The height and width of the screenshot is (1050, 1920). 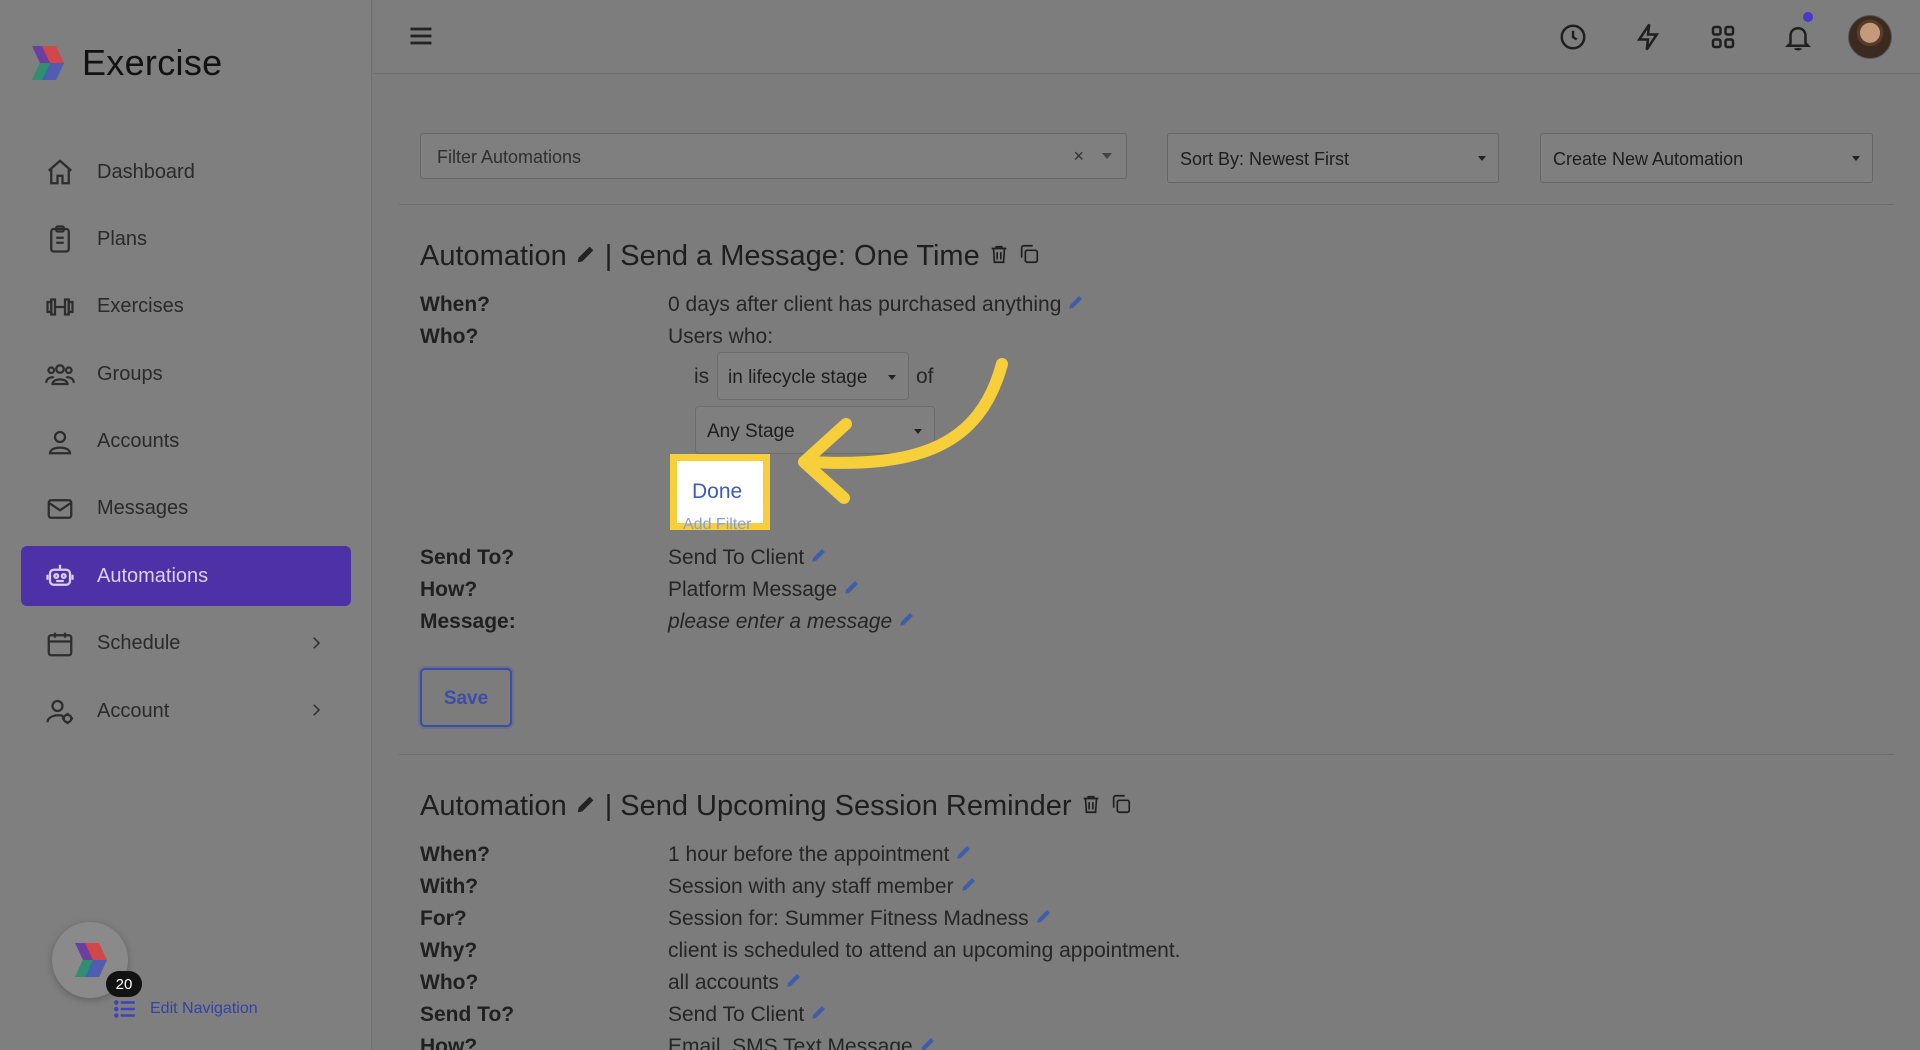 I want to click on sidebar-item-label: Account, so click(x=133, y=710).